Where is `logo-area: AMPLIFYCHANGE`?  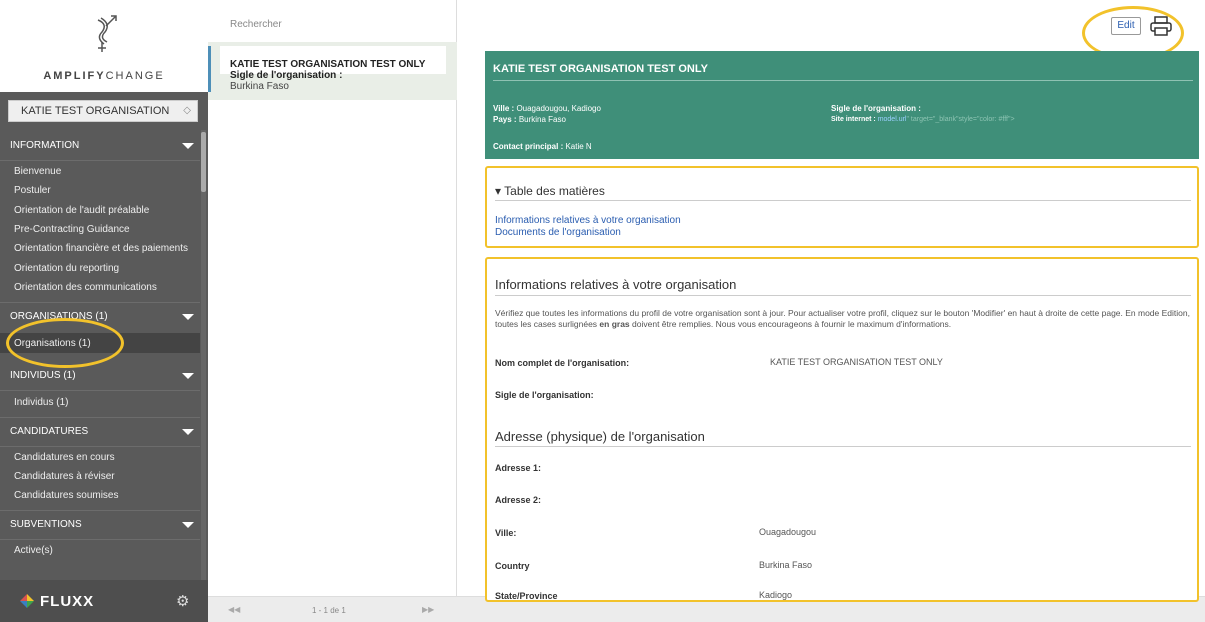
logo-area: AMPLIFYCHANGE is located at coordinates (104, 46).